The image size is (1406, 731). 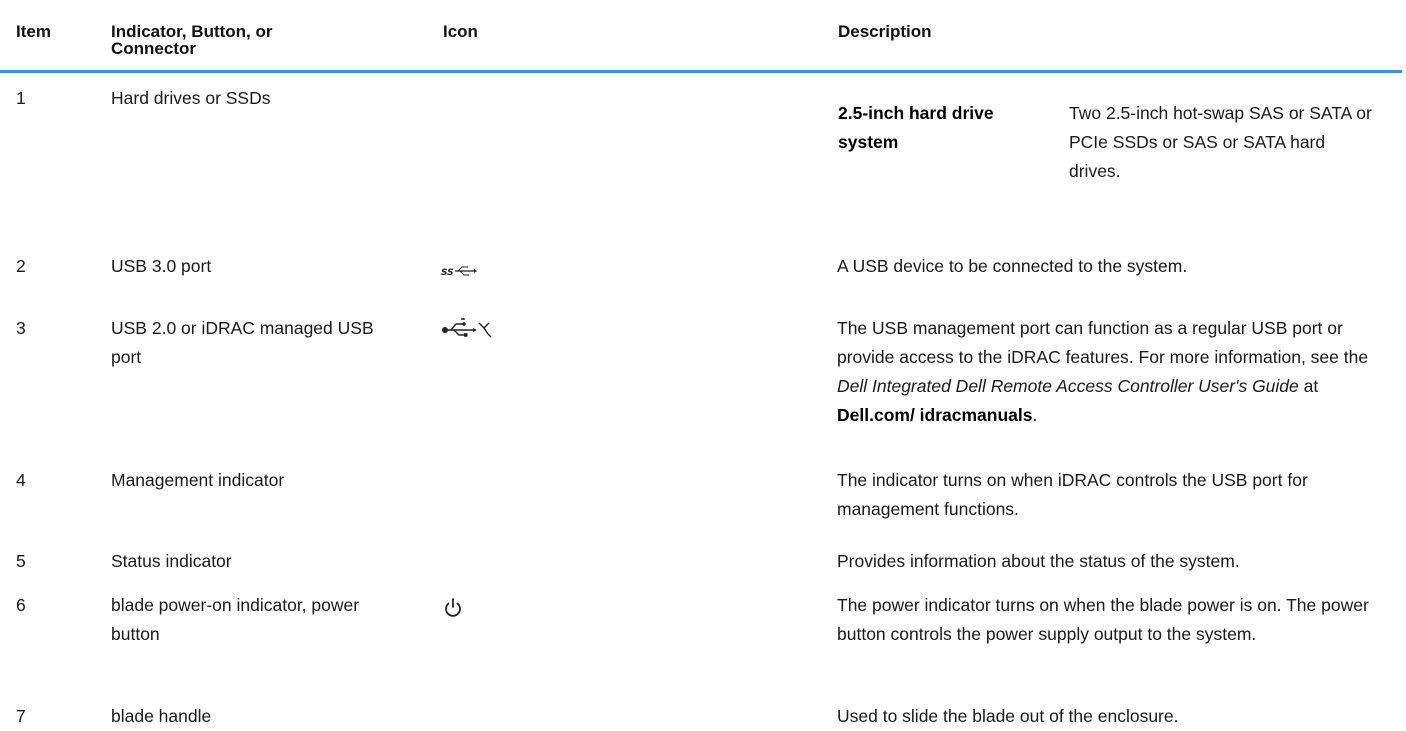 I want to click on header-indicator: Indicator, Button, or Connector, so click(x=192, y=40).